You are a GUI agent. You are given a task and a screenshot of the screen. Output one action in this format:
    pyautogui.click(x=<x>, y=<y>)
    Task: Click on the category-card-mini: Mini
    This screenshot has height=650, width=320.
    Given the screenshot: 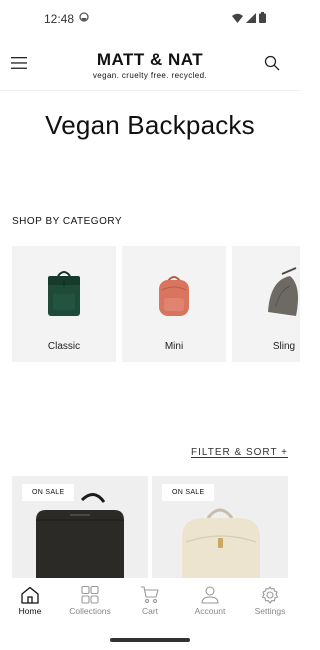 What is the action you would take?
    pyautogui.click(x=174, y=304)
    